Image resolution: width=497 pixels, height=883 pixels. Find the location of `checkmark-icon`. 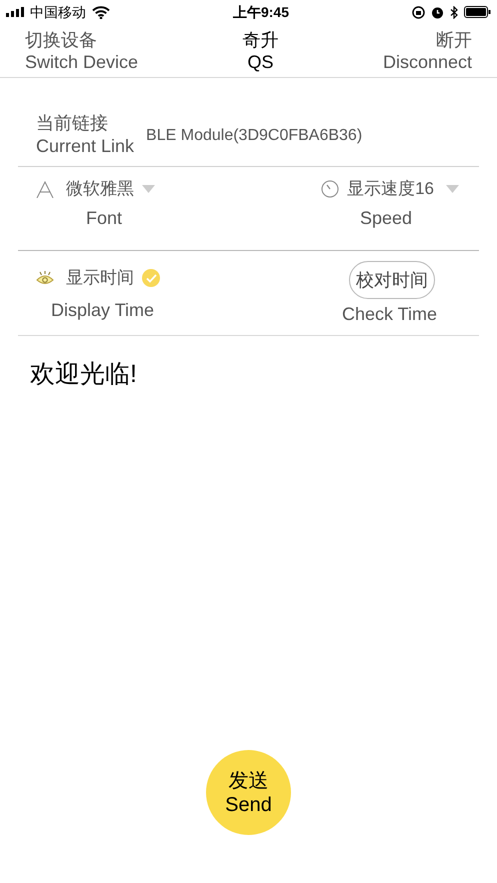

checkmark-icon is located at coordinates (151, 278).